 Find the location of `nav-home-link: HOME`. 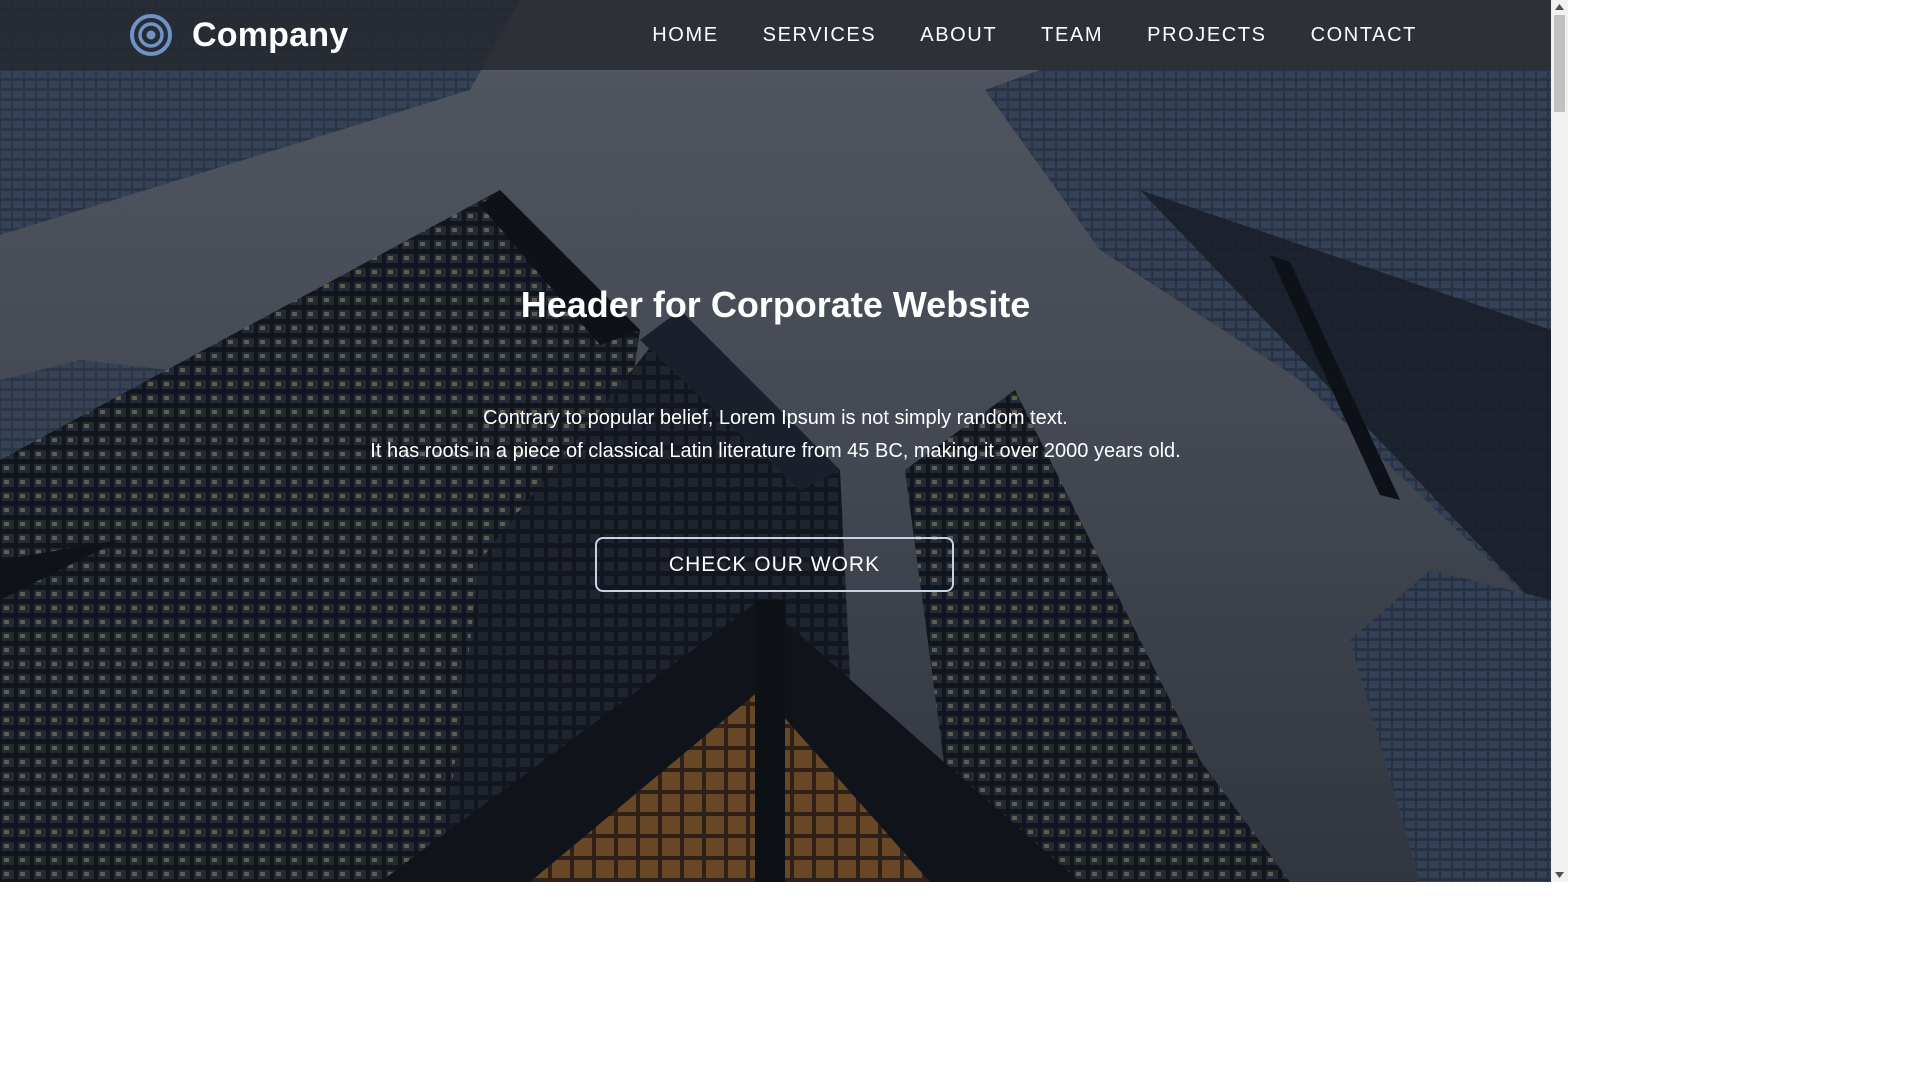

nav-home-link: HOME is located at coordinates (685, 35).